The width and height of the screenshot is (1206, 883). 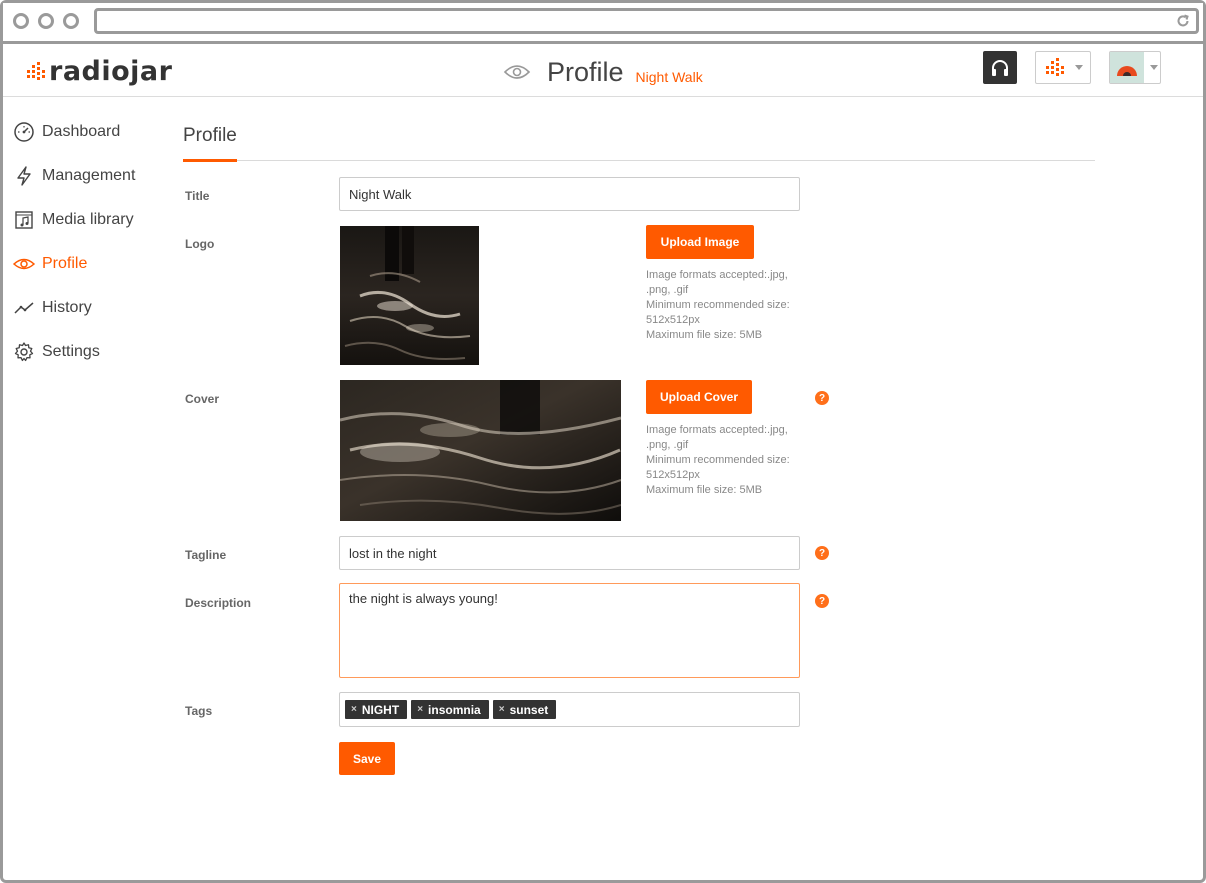 I want to click on tags-row: Tags × NIGHT × insomnia × sunset, so click(x=639, y=709).